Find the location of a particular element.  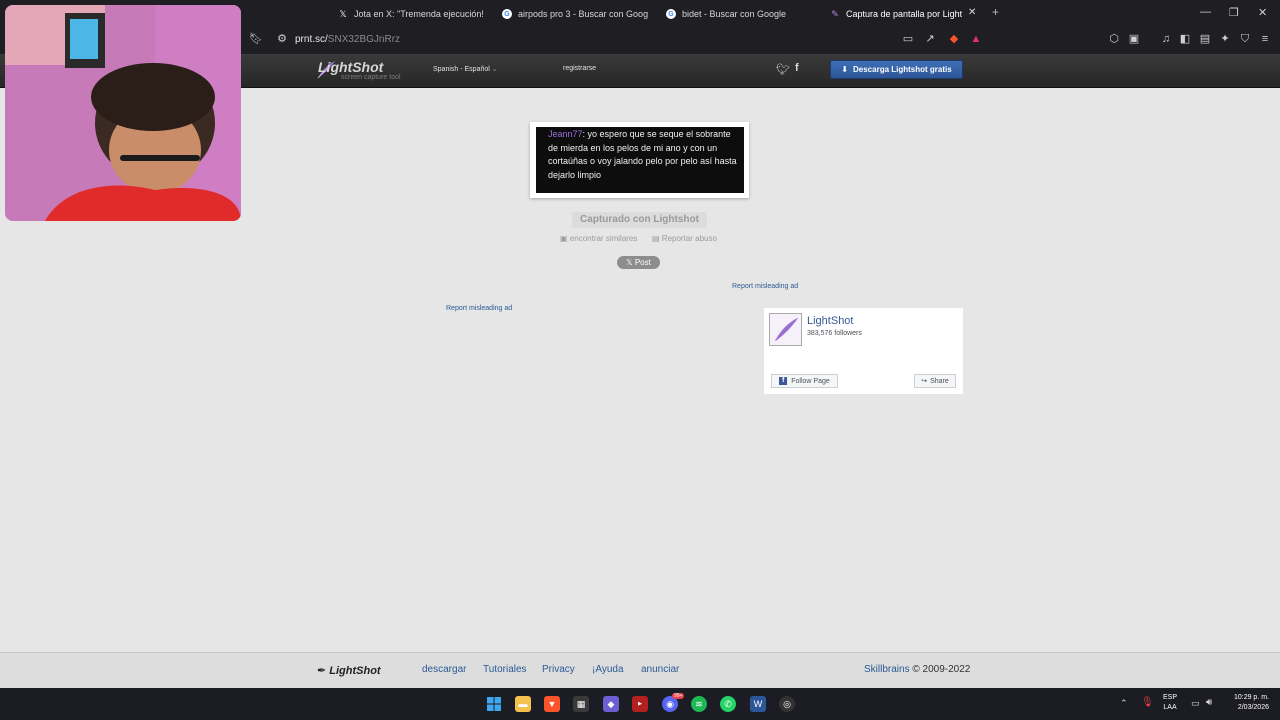

feather-icon: ✒︎ is located at coordinates (322, 671).